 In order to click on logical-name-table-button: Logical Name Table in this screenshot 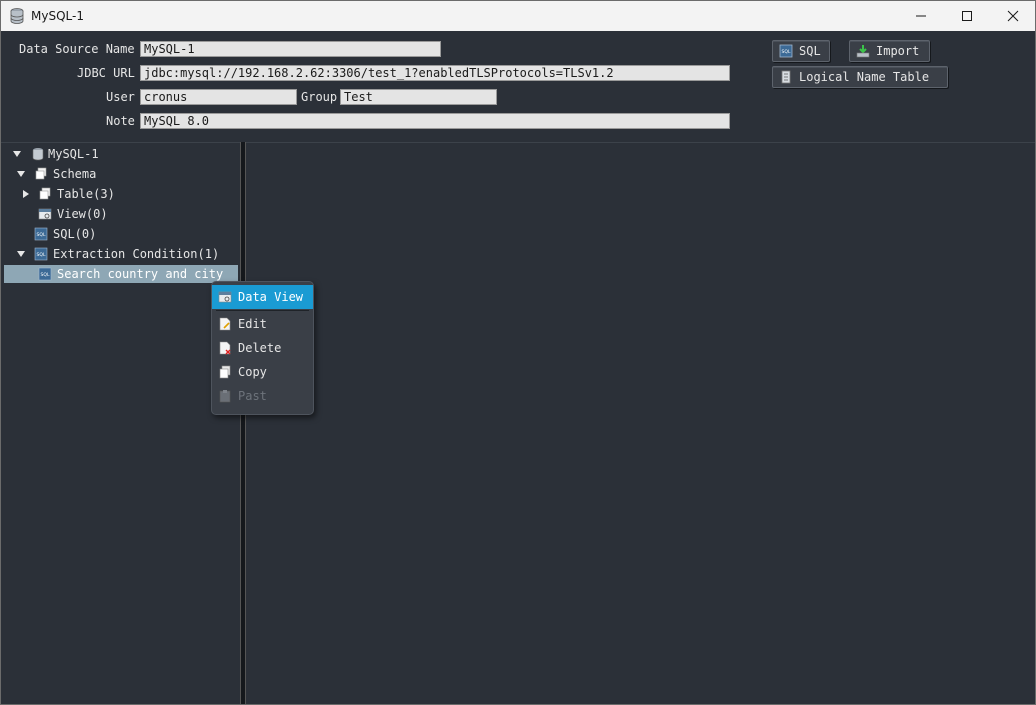, I will do `click(860, 77)`.